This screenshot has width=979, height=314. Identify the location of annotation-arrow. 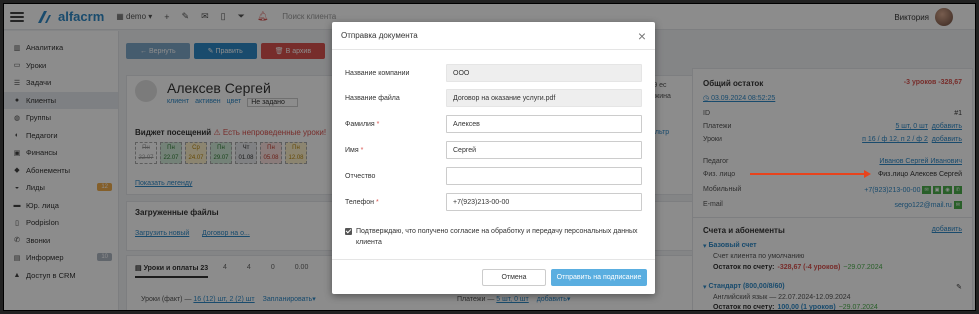
(810, 174).